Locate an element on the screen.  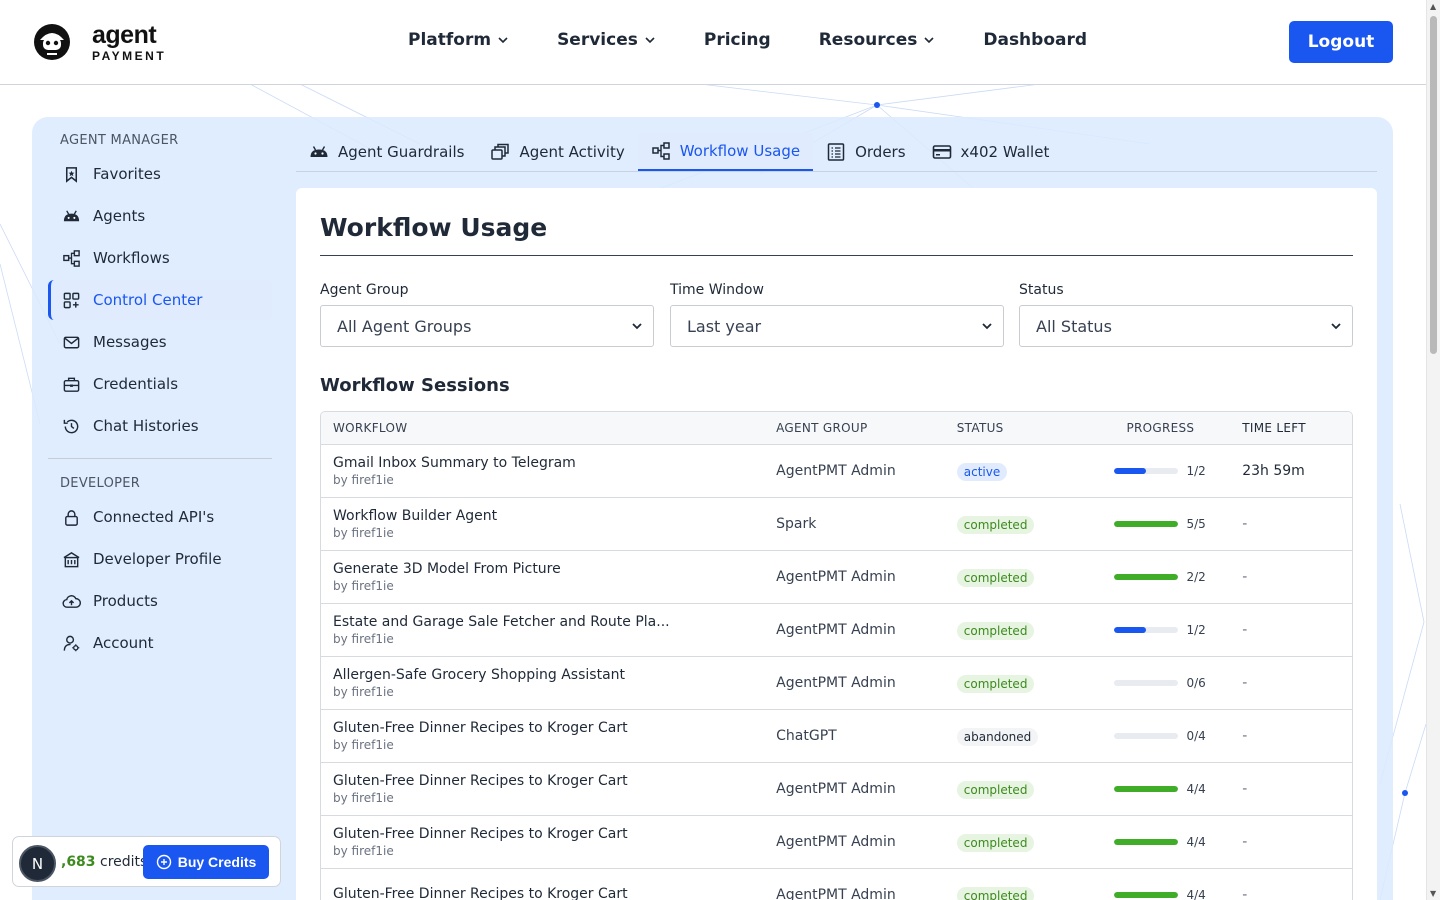
credit-amount: ,683 is located at coordinates (78, 862).